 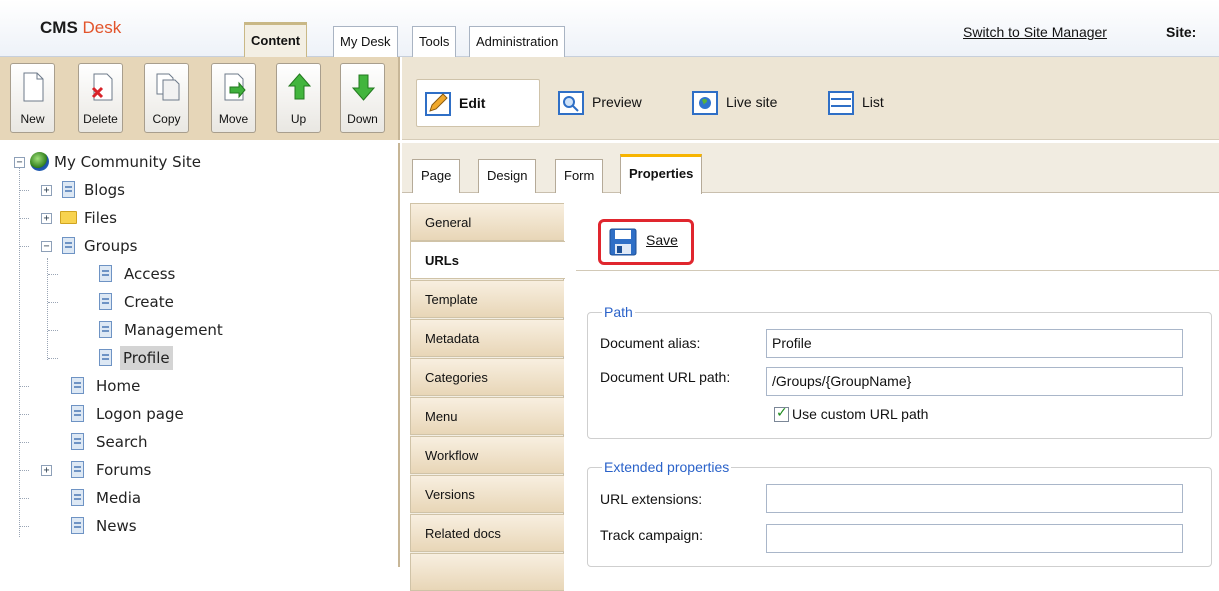 I want to click on tab-administration: Administration, so click(x=517, y=41).